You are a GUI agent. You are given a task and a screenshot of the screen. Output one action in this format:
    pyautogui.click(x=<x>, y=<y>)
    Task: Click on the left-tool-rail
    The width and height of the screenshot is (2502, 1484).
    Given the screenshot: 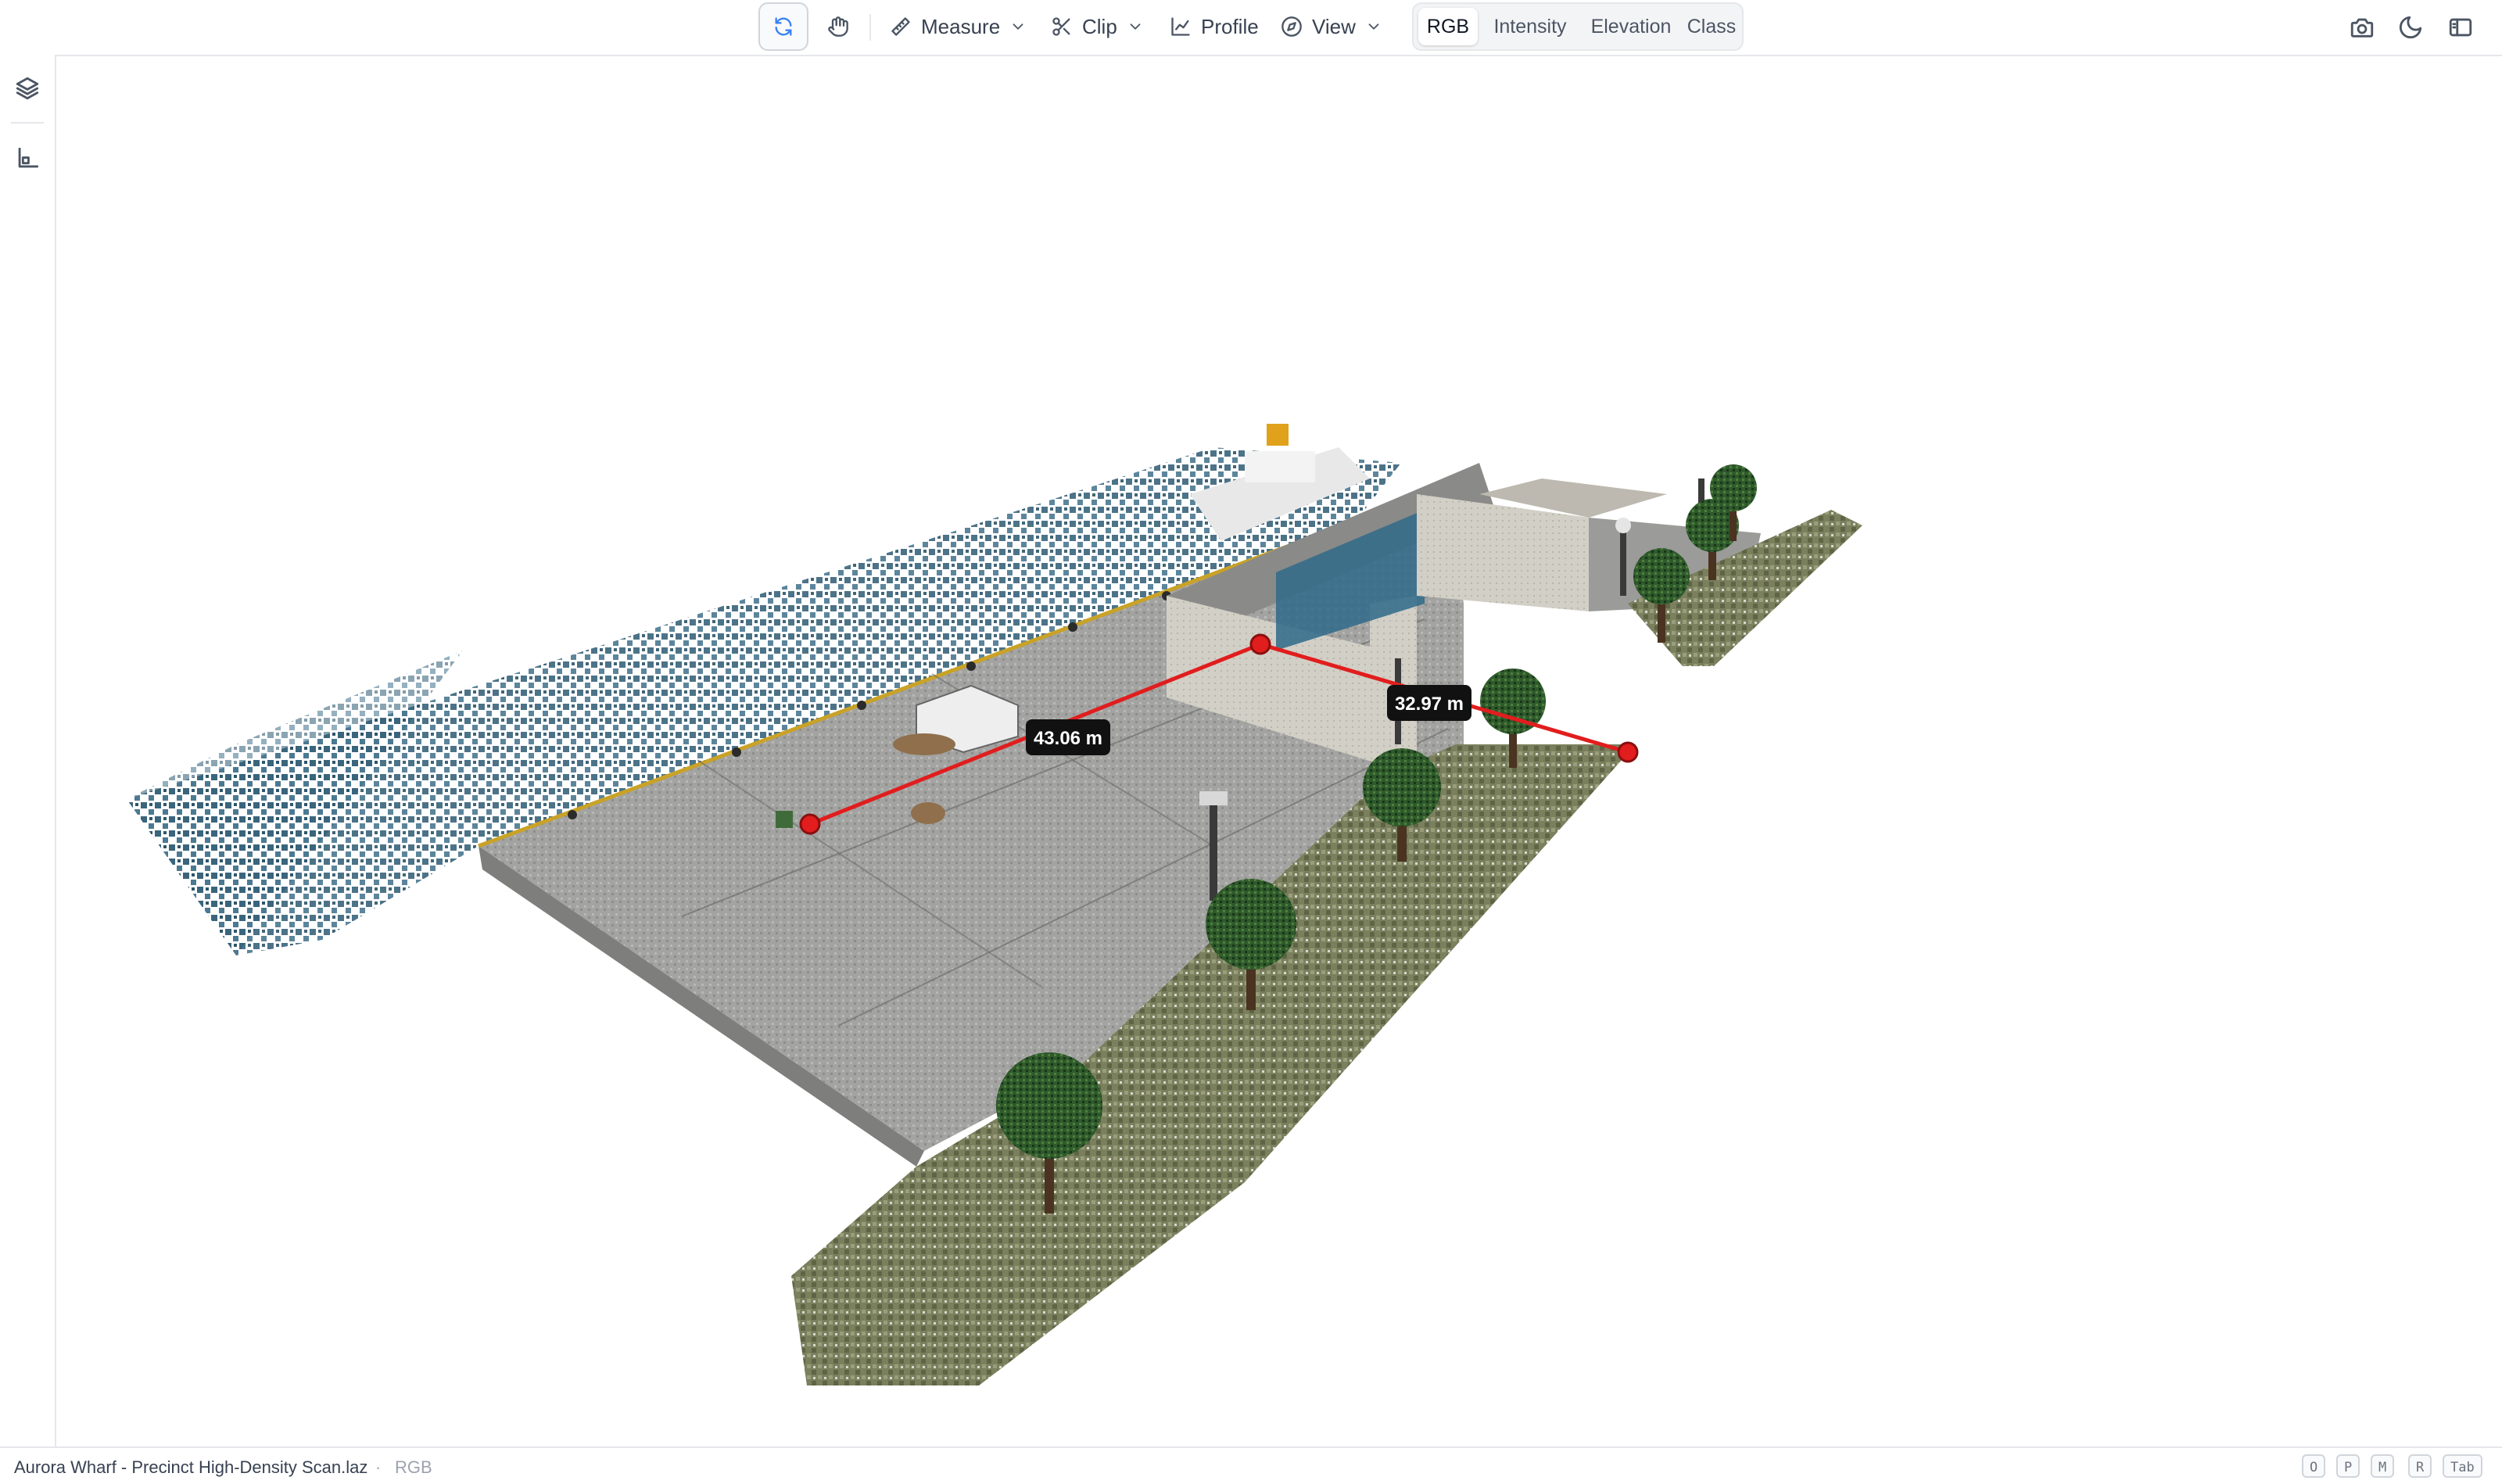 What is the action you would take?
    pyautogui.click(x=28, y=750)
    